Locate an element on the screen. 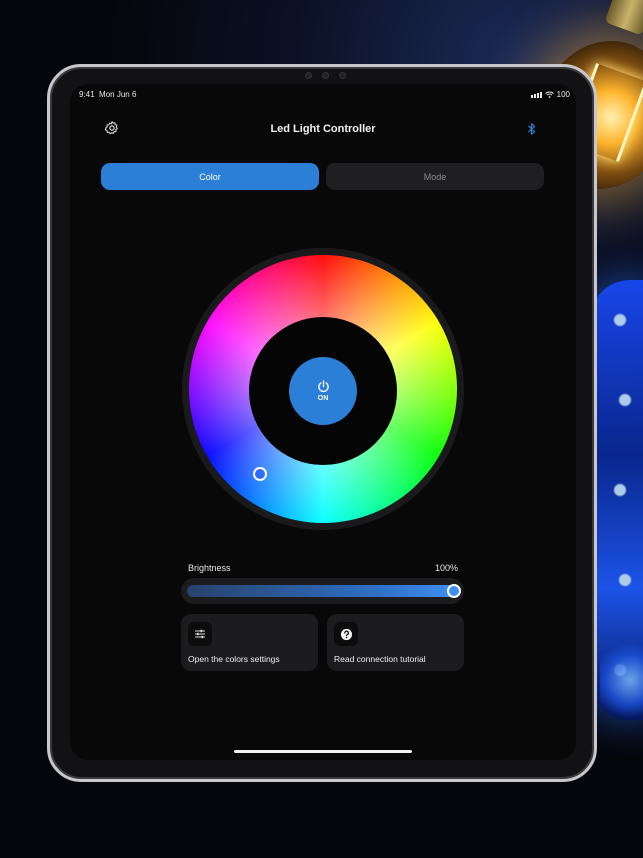 Image resolution: width=643 pixels, height=858 pixels. brightness-slider-thumb is located at coordinates (454, 591).